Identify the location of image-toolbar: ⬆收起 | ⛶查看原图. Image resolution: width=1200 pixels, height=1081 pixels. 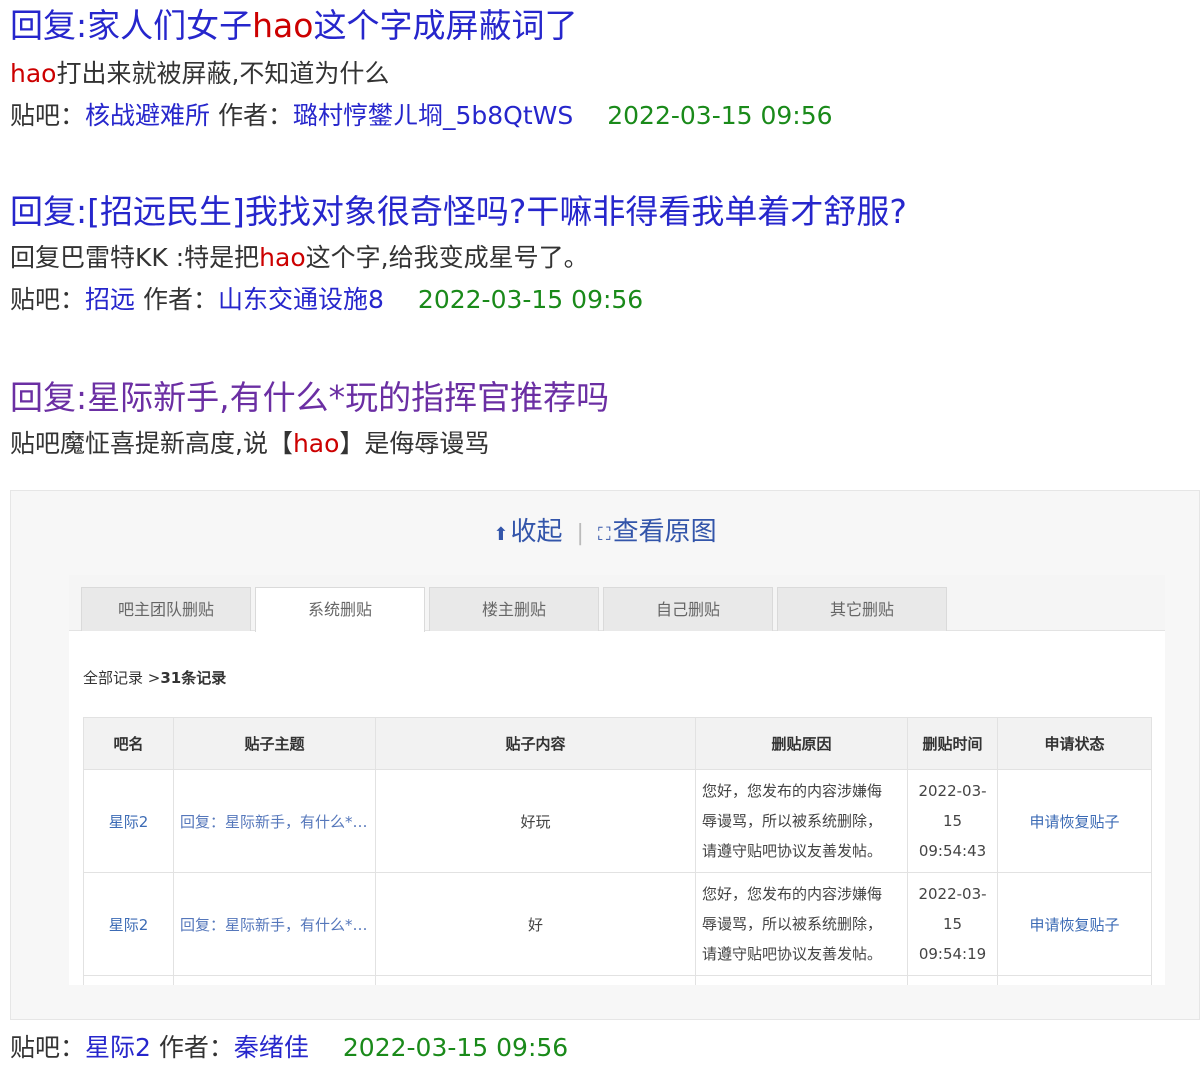
(605, 529).